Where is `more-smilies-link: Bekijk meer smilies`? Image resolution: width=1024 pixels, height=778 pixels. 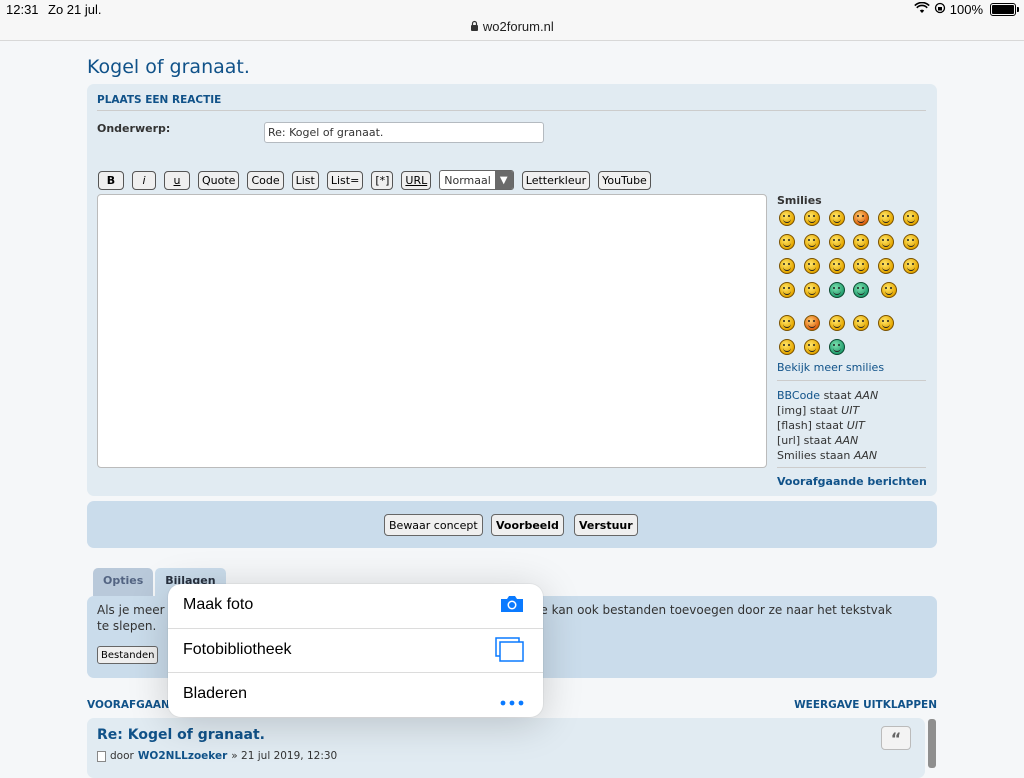 more-smilies-link: Bekijk meer smilies is located at coordinates (830, 367).